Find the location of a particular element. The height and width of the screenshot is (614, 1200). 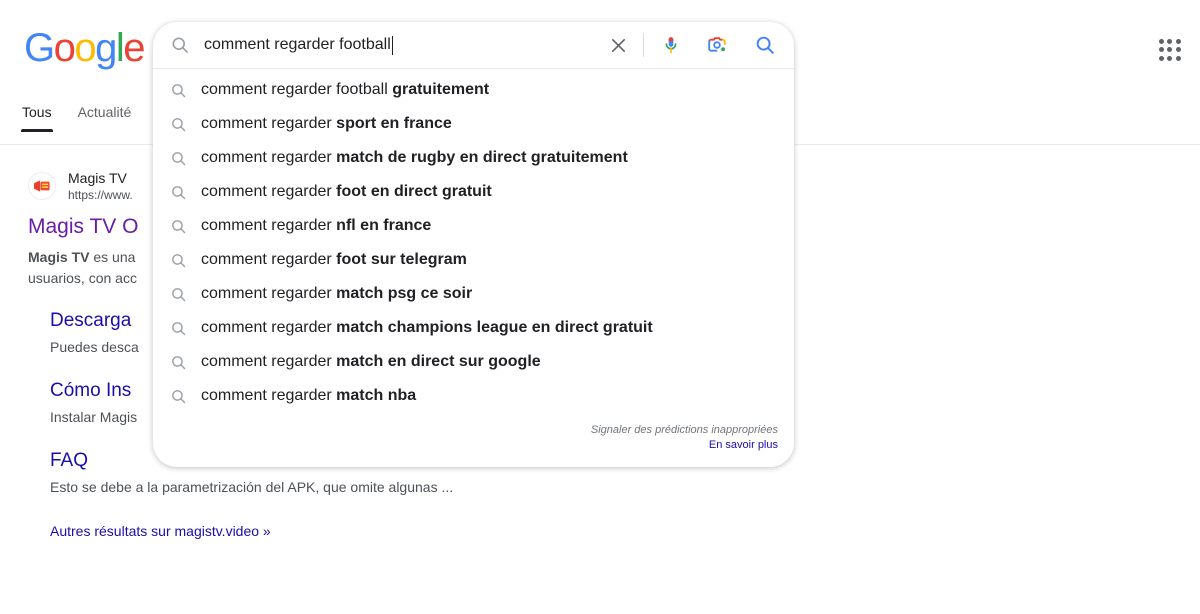

suggestion-completion: match psg ce soir is located at coordinates (404, 293).